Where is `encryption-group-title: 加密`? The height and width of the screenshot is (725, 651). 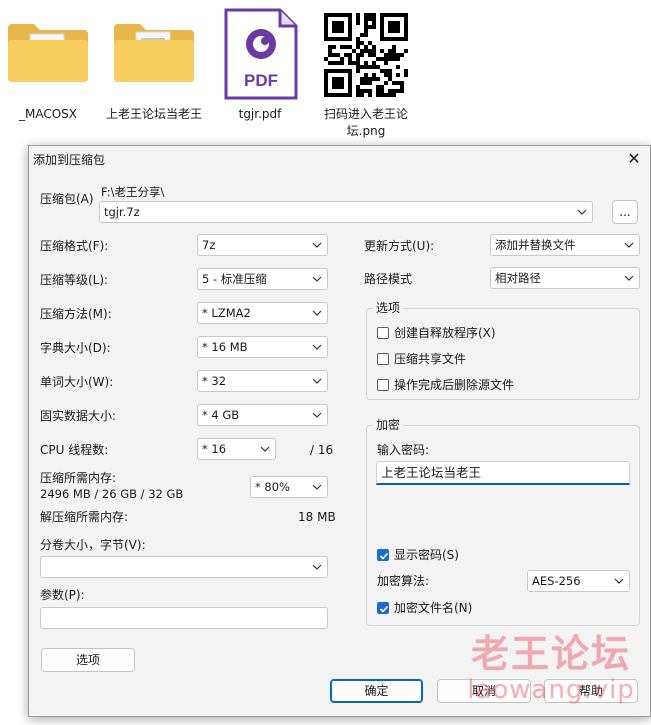 encryption-group-title: 加密 is located at coordinates (388, 425).